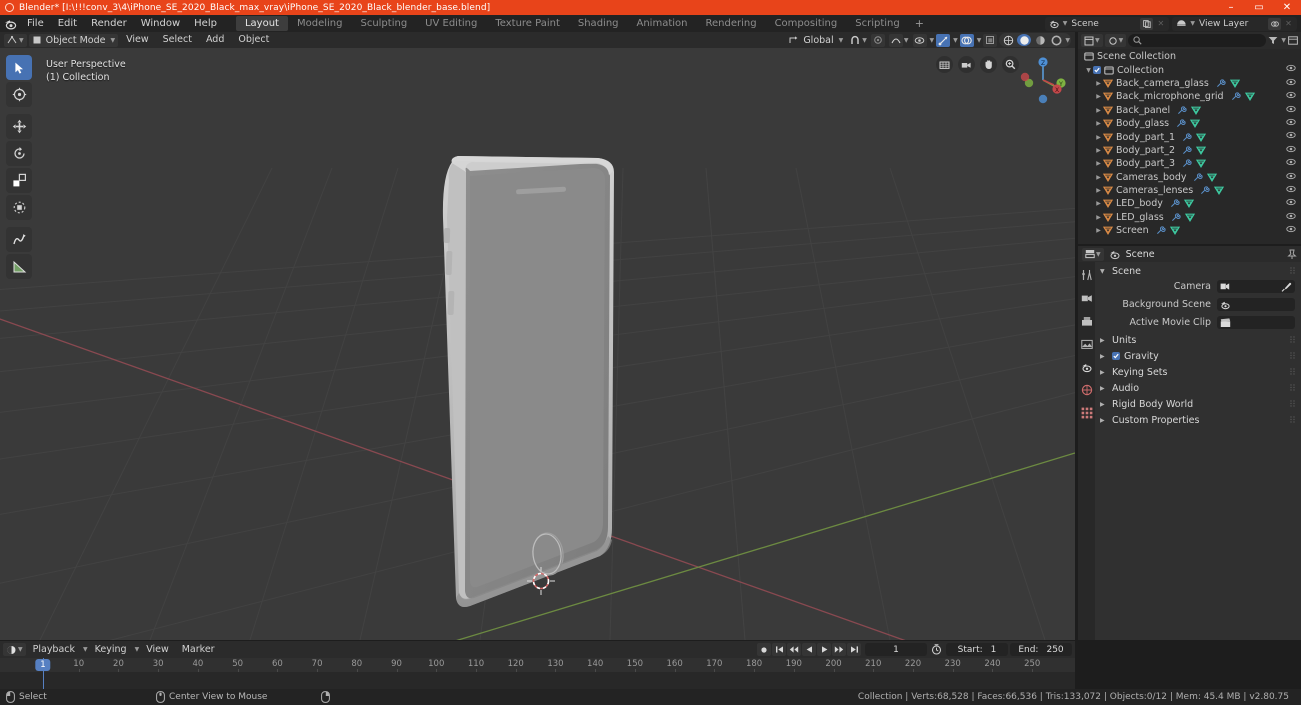 This screenshot has width=1301, height=705. What do you see at coordinates (73, 40) in the screenshot?
I see `object-mode-selector: Object Mode ▼` at bounding box center [73, 40].